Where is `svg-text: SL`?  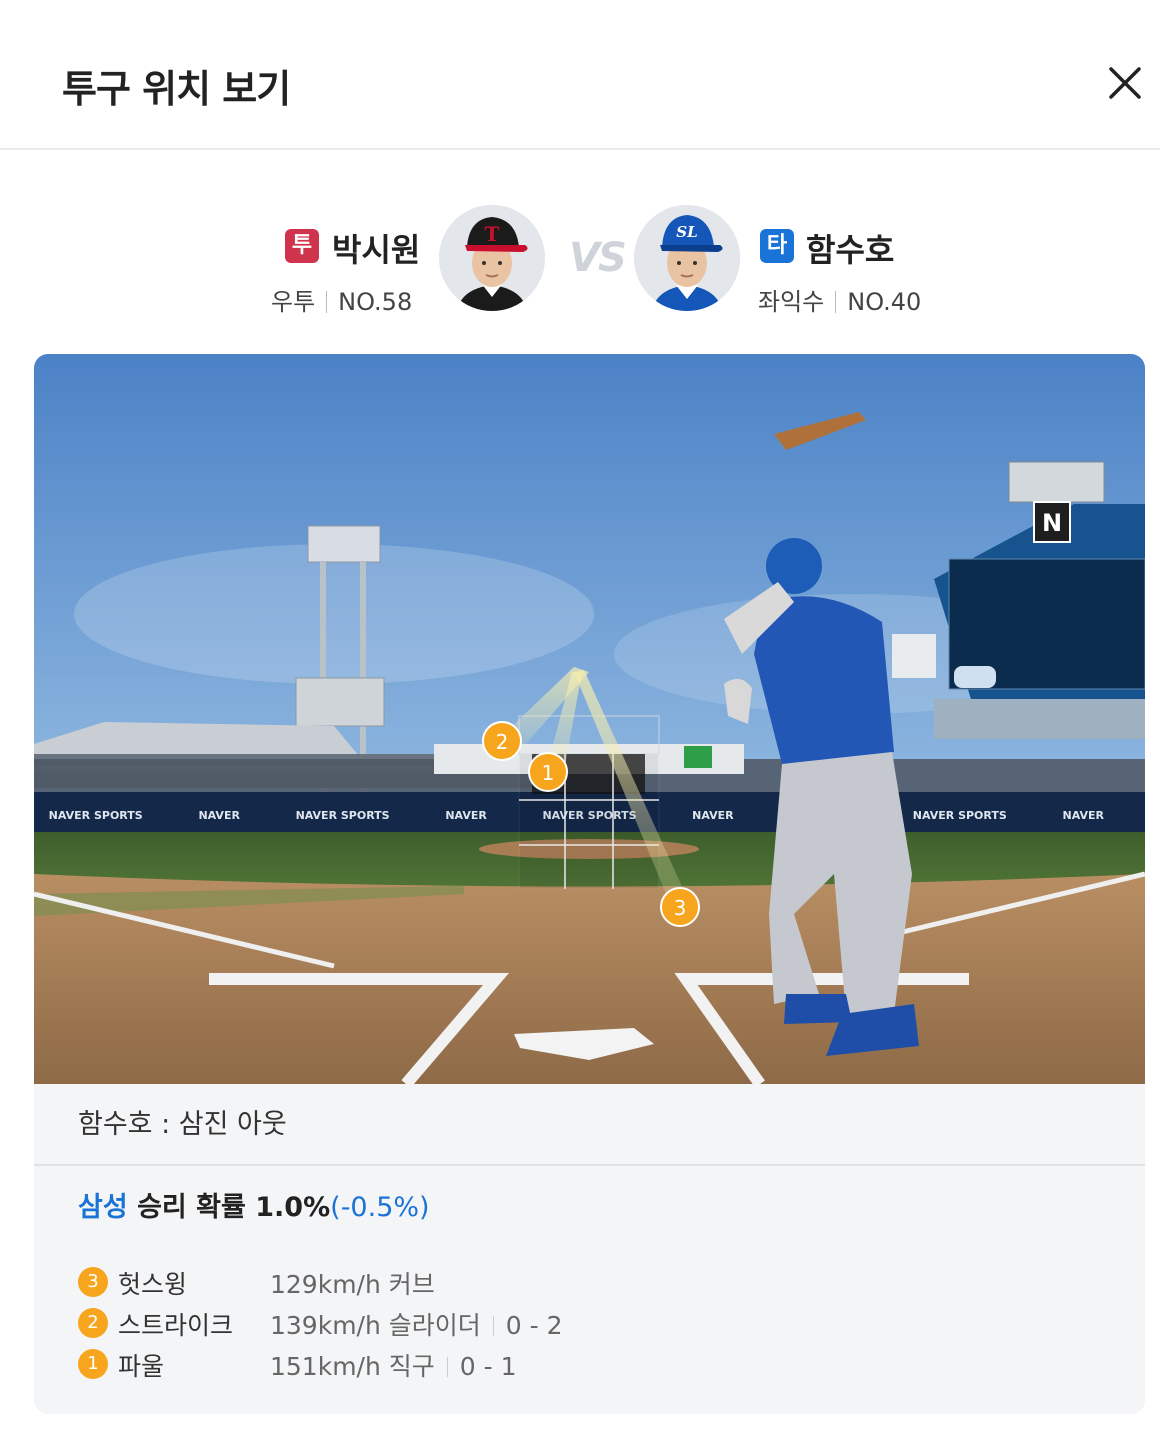 svg-text: SL is located at coordinates (686, 232).